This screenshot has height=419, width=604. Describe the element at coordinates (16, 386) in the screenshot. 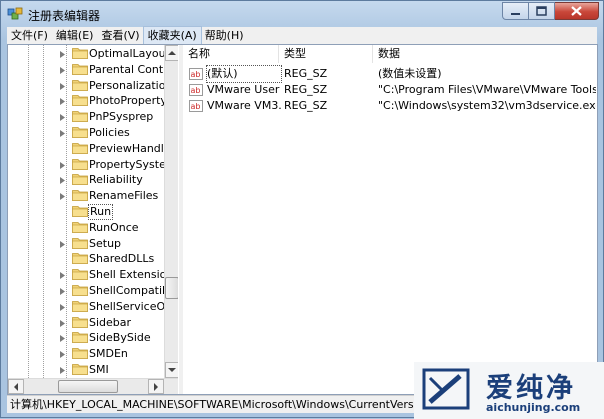

I see `scroll-left-button` at that location.